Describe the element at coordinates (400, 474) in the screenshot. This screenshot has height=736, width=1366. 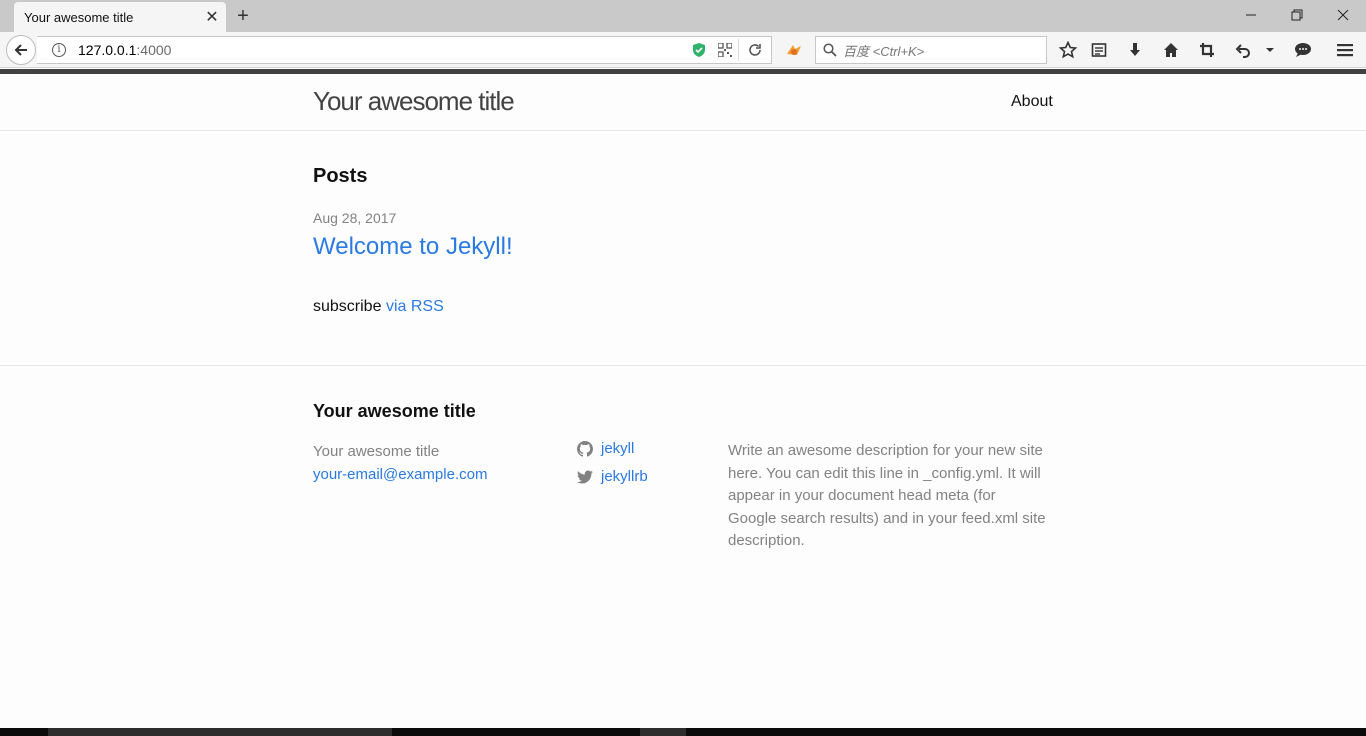
I see `footer-email-link: your-email@example.com` at that location.